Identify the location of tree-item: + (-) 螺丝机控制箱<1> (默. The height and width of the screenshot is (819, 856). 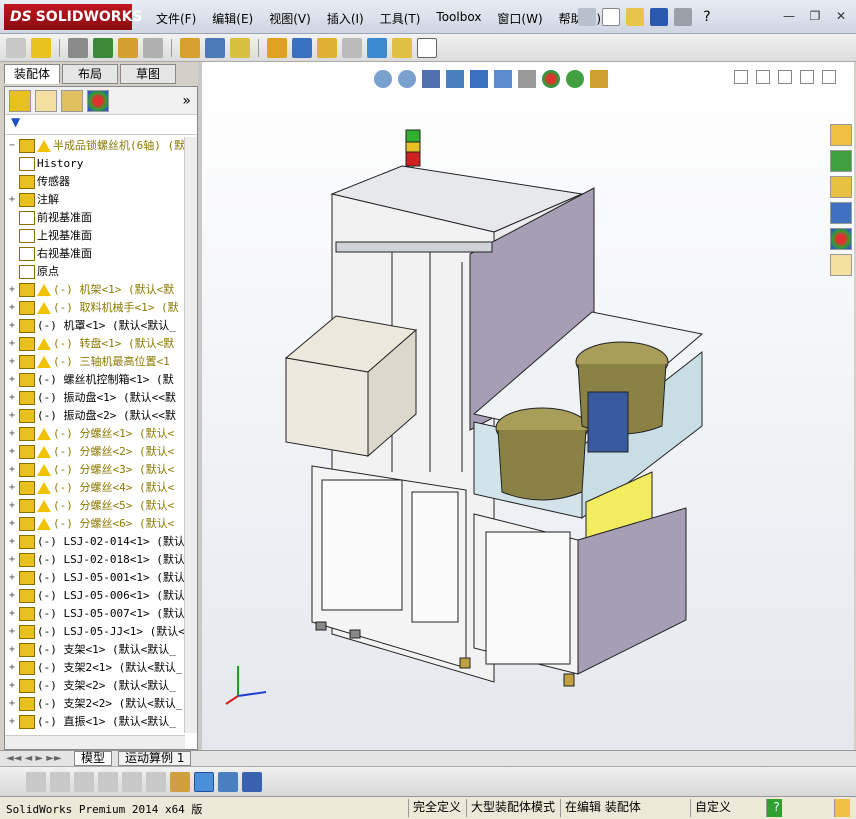
(95, 380).